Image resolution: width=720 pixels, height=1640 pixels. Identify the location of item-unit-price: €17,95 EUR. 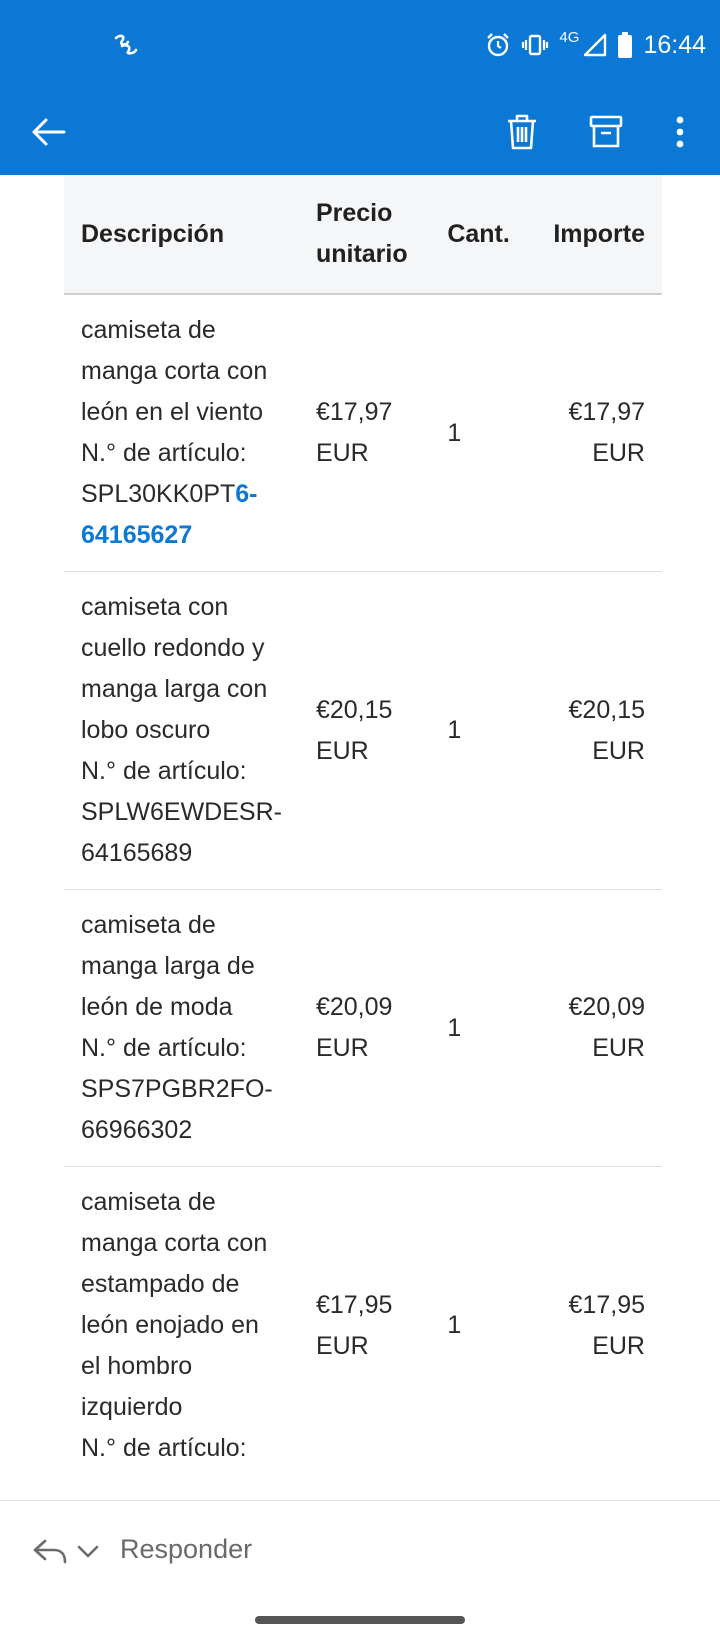
(364, 1325).